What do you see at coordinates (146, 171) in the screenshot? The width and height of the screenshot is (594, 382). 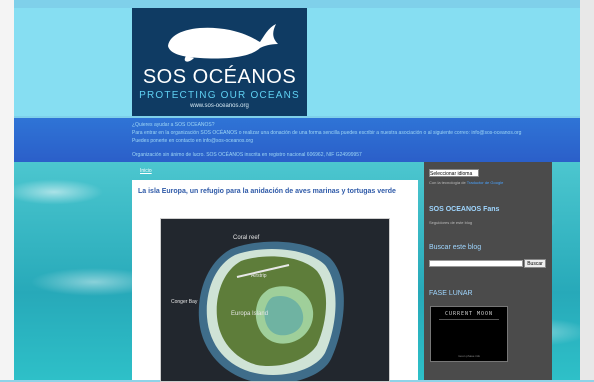 I see `home-link: Inicio` at bounding box center [146, 171].